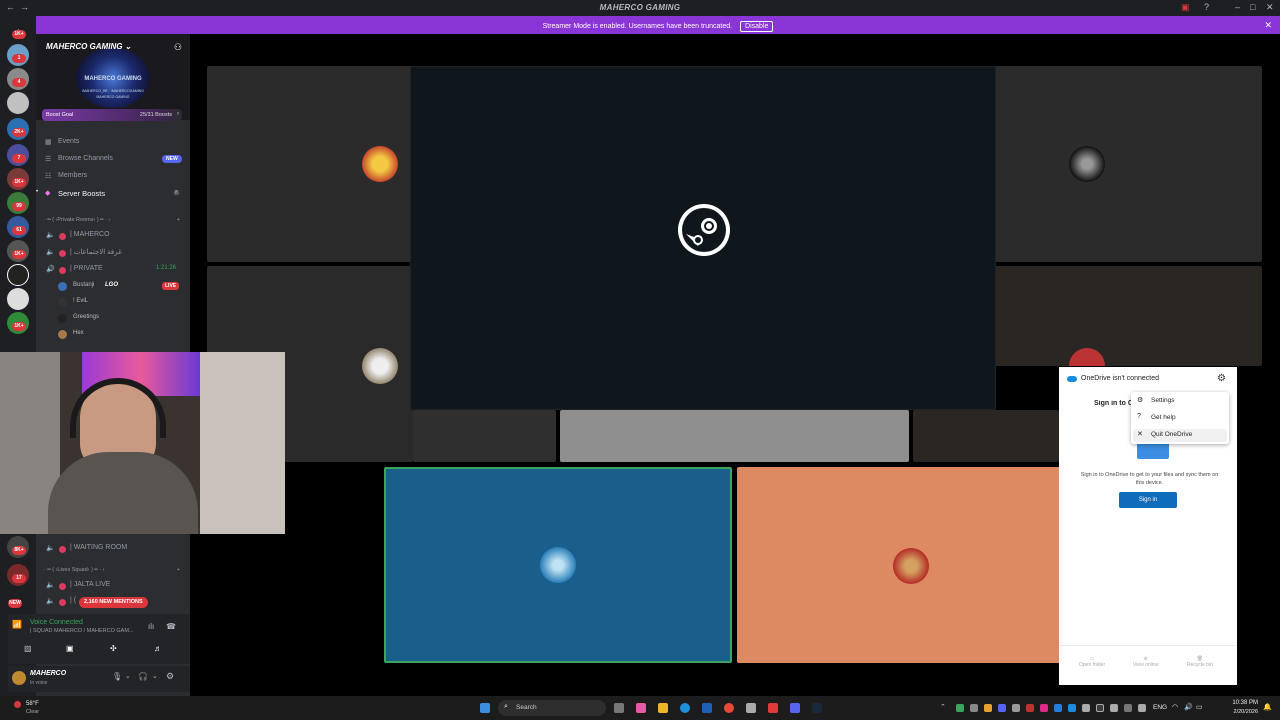 This screenshot has height=720, width=1280. What do you see at coordinates (113, 143) in the screenshot?
I see `nav-events: ▦ Events` at bounding box center [113, 143].